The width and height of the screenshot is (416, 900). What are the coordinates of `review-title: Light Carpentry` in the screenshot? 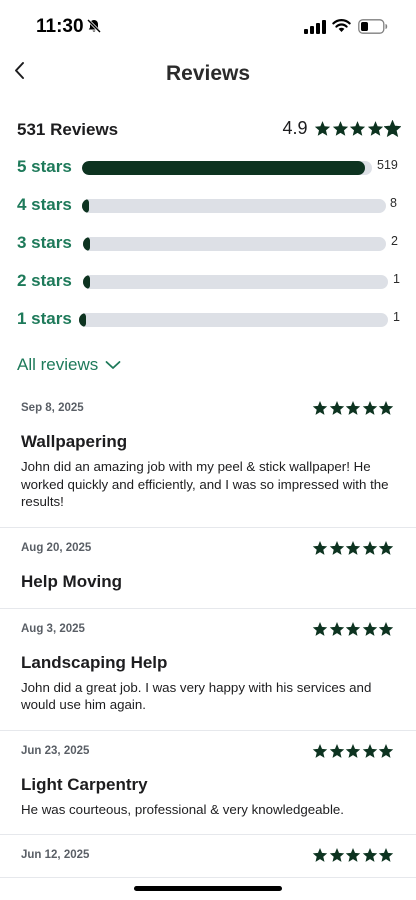 It's located at (84, 784).